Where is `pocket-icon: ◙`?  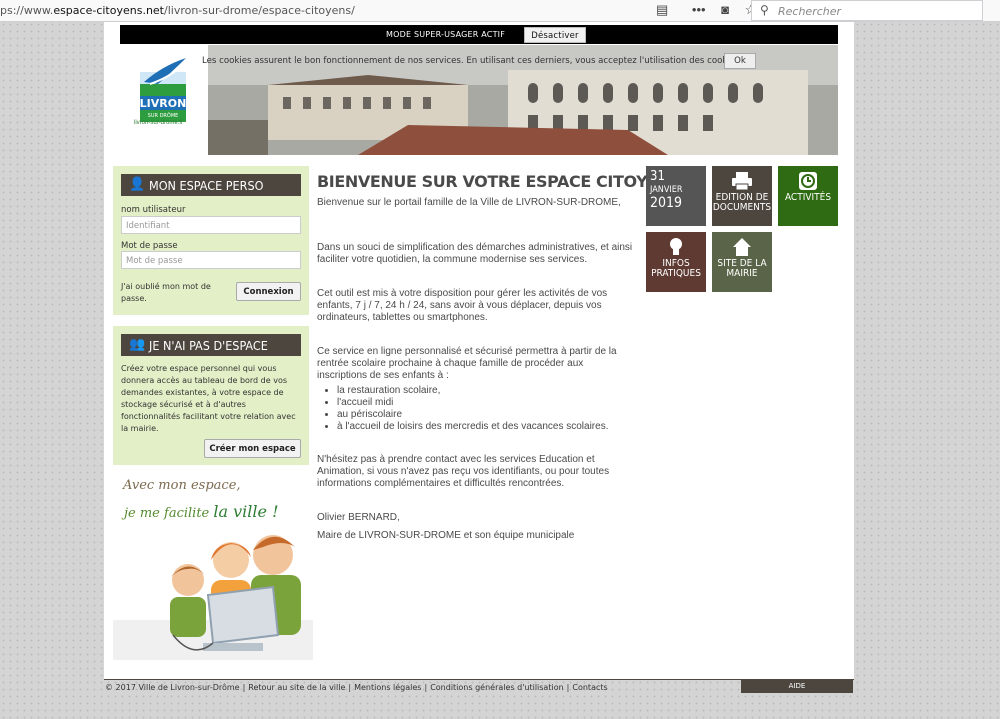
pocket-icon: ◙ is located at coordinates (725, 9).